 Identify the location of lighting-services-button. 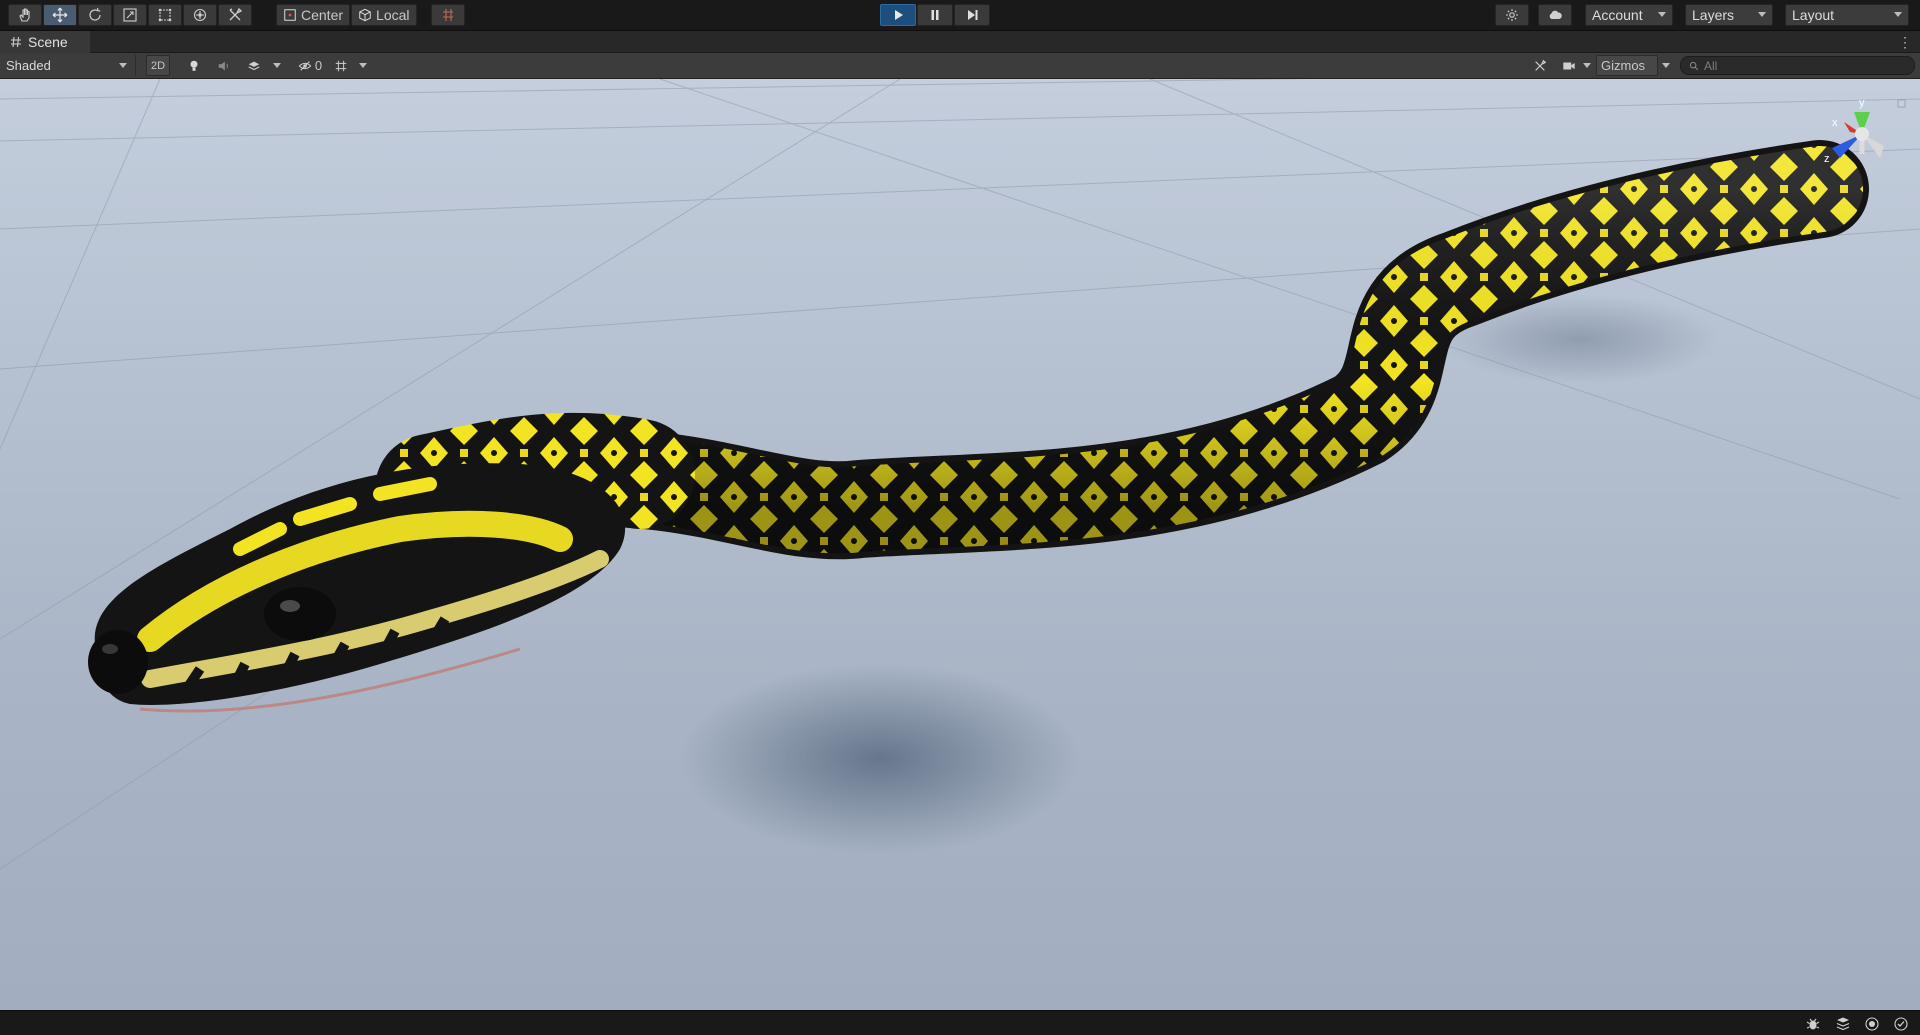
(1512, 15).